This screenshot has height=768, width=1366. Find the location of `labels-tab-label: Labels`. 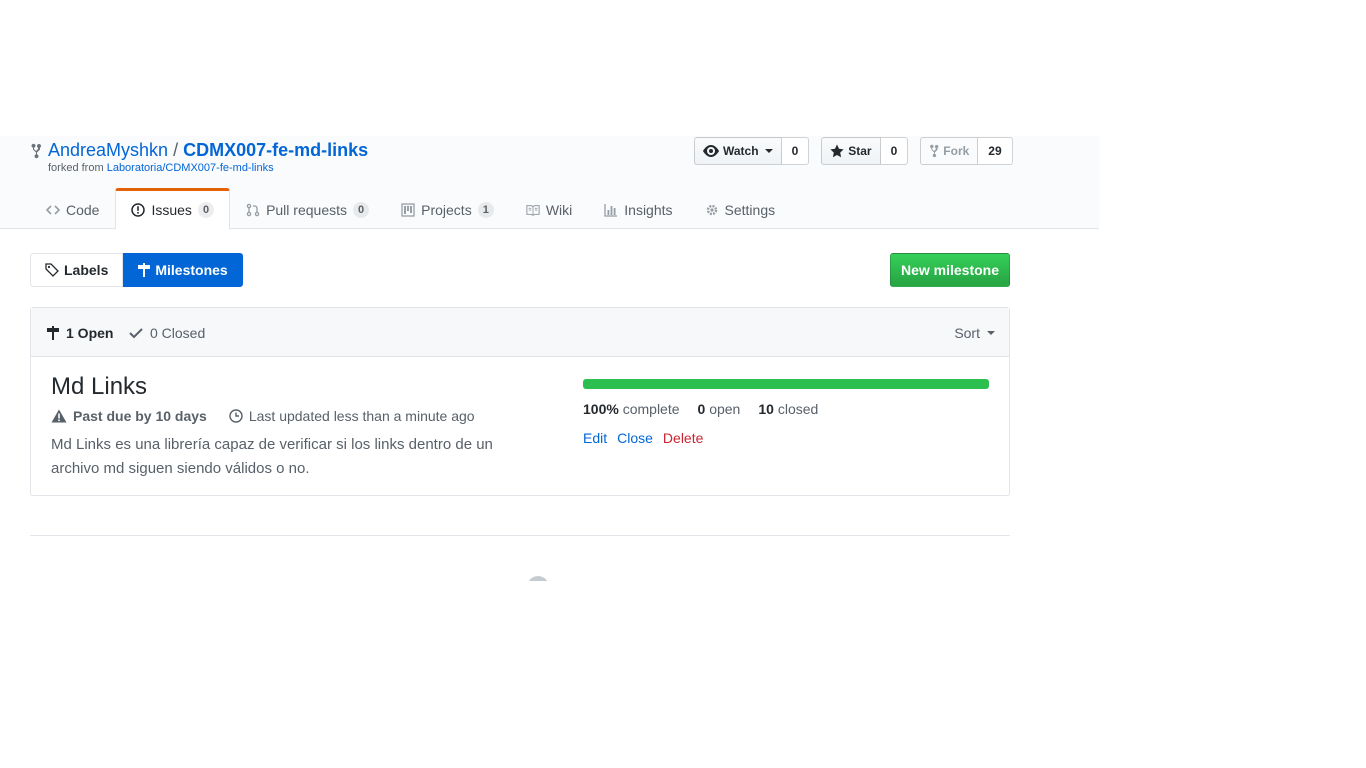

labels-tab-label: Labels is located at coordinates (86, 270).